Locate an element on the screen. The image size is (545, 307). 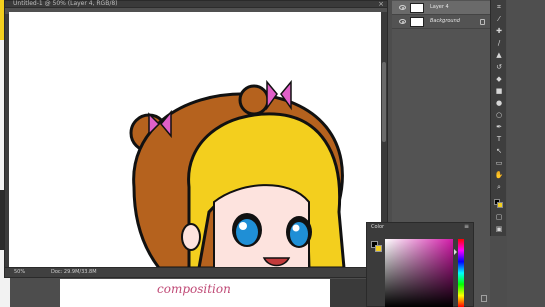
paper-background: composition is located at coordinates (195, 293).